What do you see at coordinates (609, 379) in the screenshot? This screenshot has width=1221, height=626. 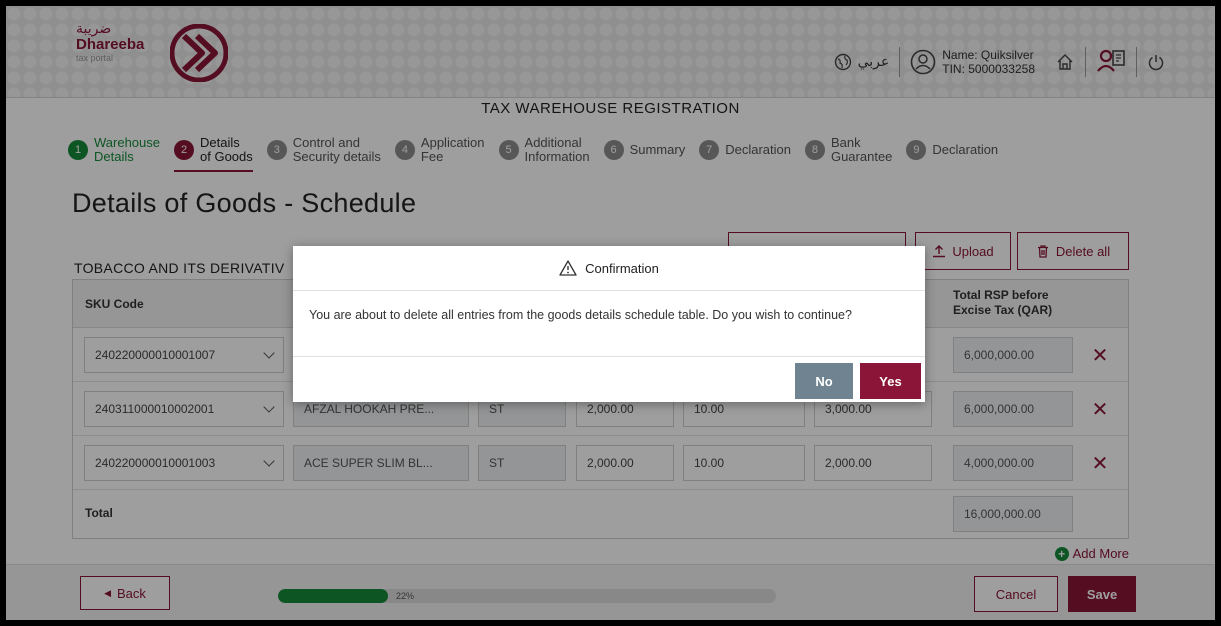 I see `dialog-footer: No Yes` at bounding box center [609, 379].